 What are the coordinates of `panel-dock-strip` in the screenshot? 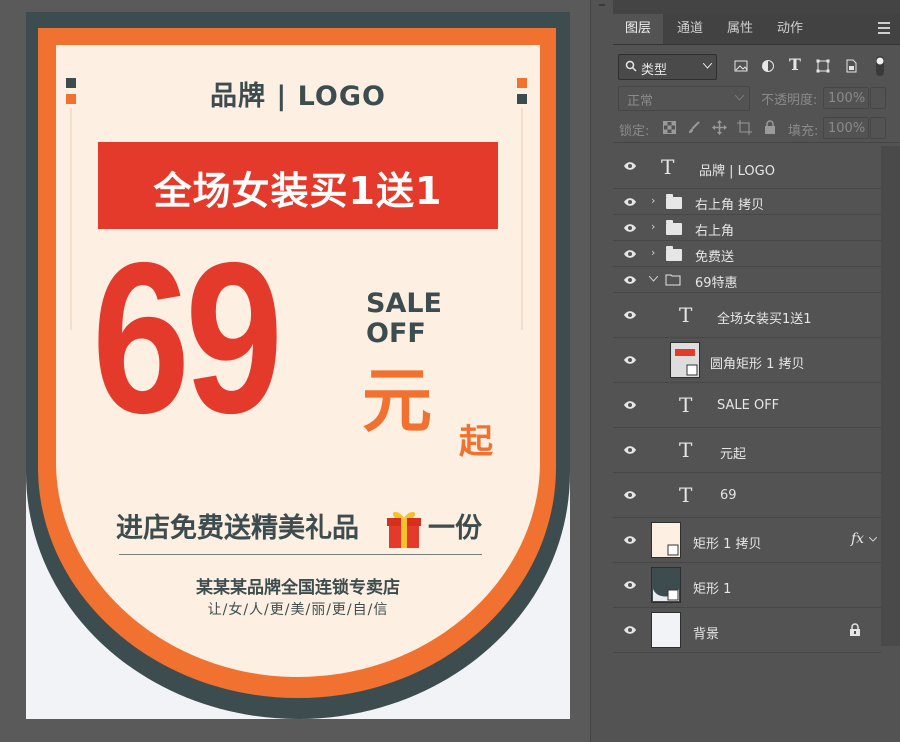 It's located at (601, 371).